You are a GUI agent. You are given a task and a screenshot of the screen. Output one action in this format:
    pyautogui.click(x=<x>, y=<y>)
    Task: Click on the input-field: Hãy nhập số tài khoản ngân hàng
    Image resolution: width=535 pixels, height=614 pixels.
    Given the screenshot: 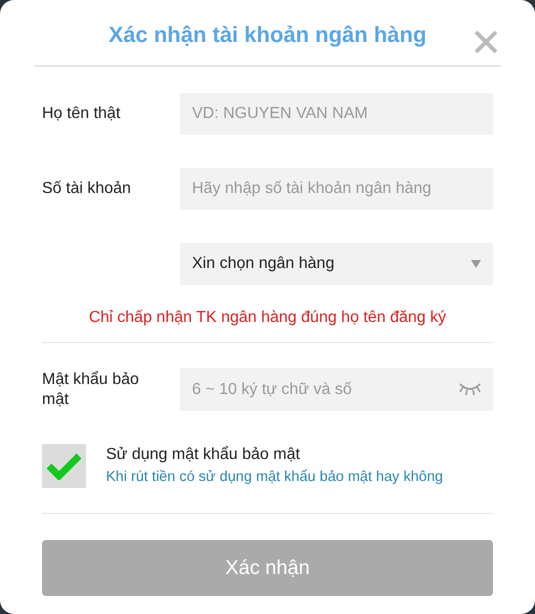 What is the action you would take?
    pyautogui.click(x=336, y=189)
    